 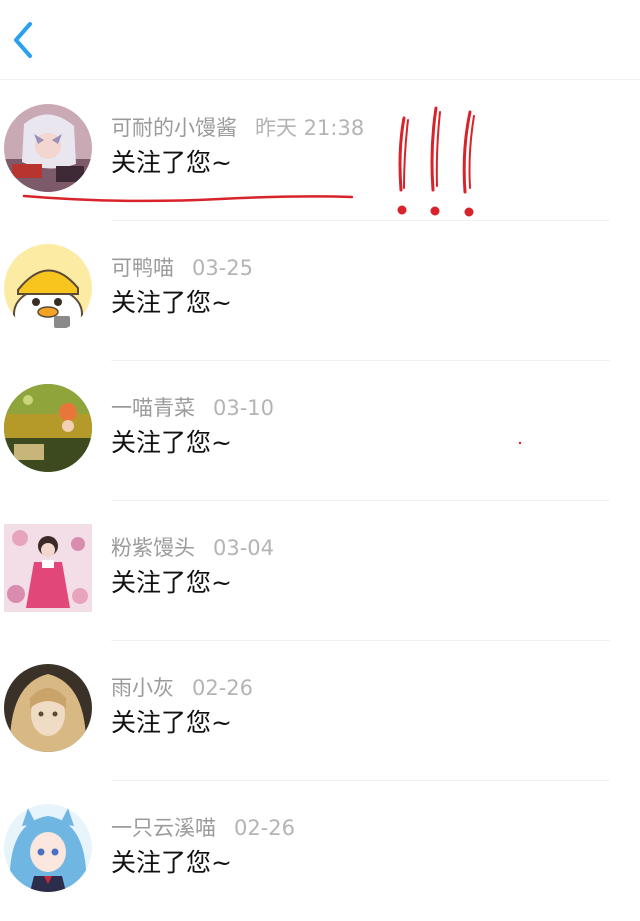 I want to click on username: 粉紫馒头, so click(x=153, y=548).